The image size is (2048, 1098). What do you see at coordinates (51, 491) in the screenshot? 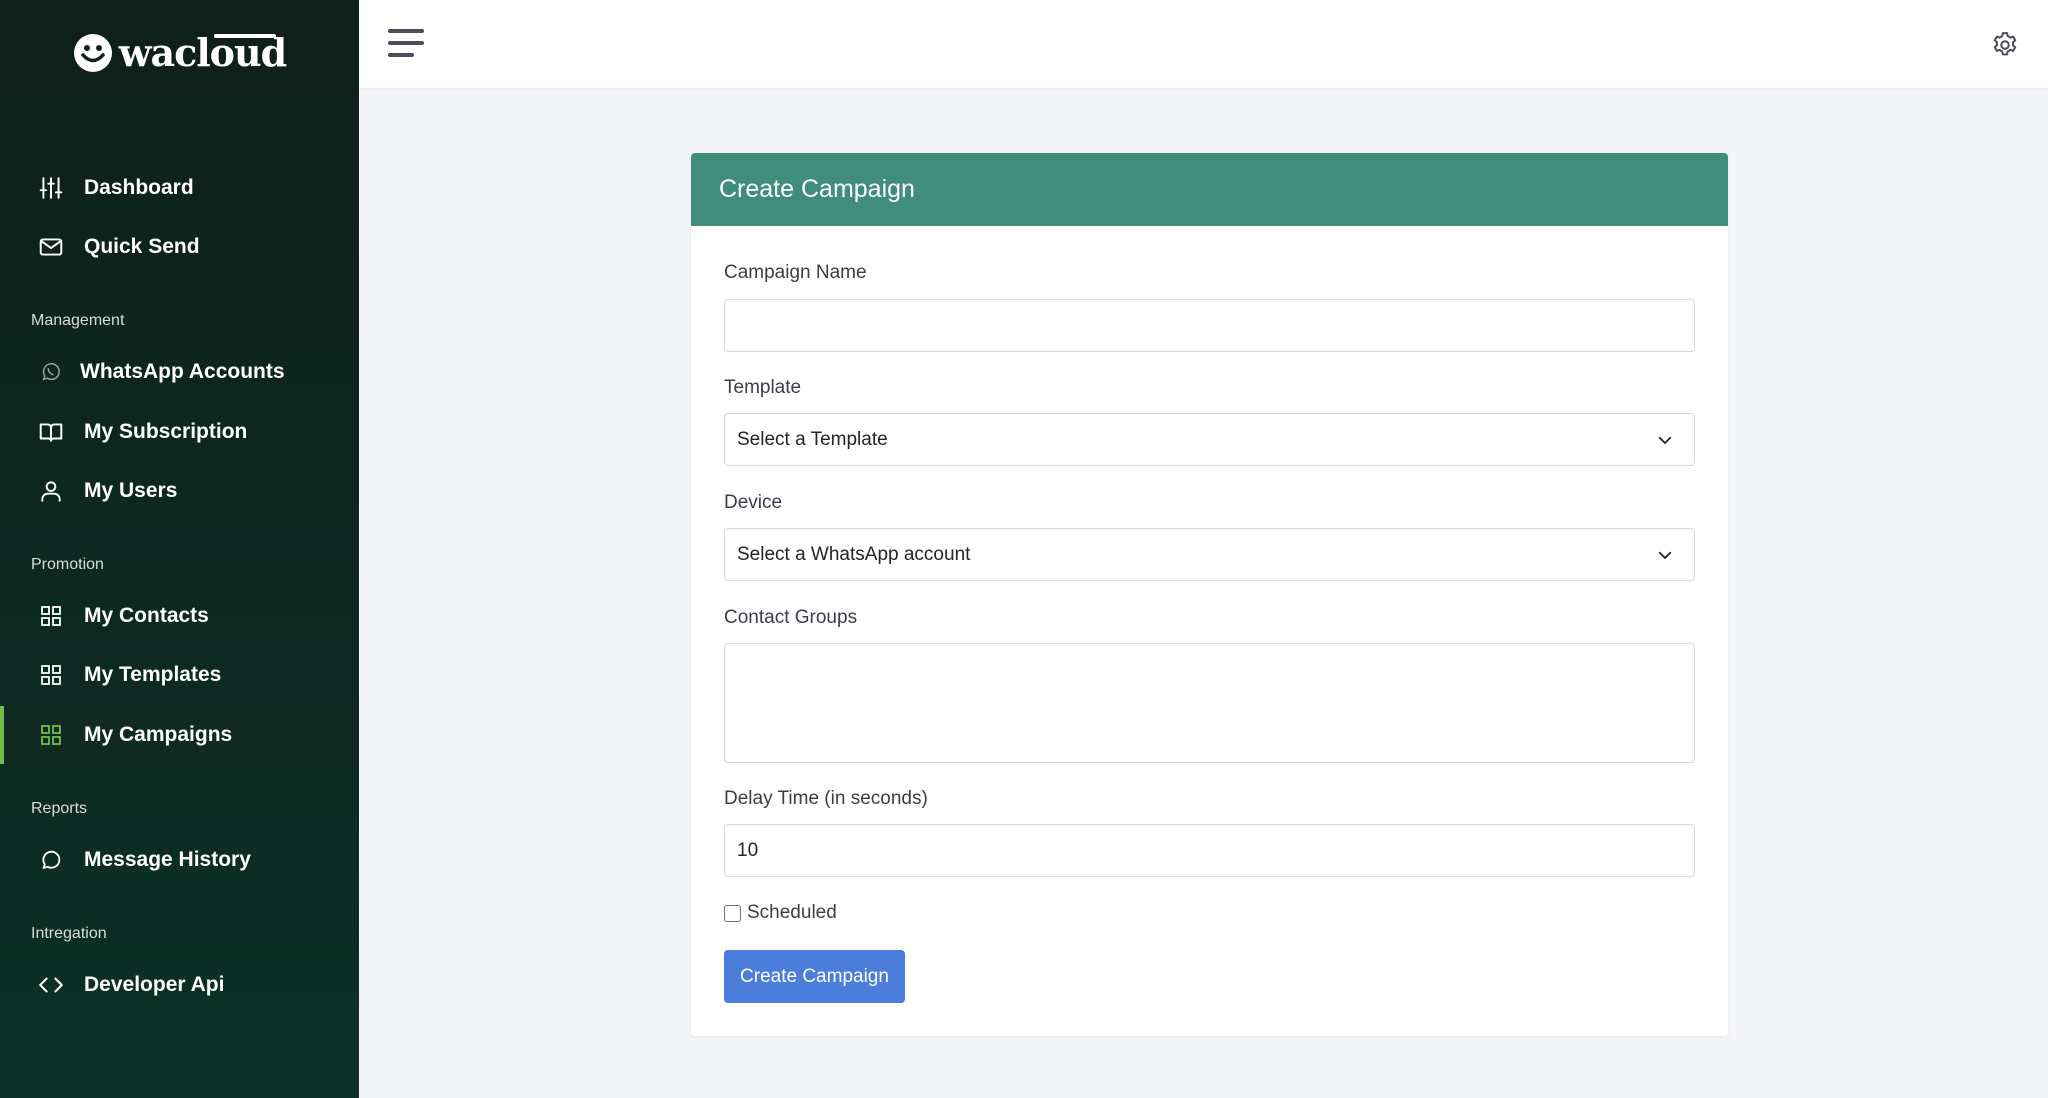
I see `user-icon` at bounding box center [51, 491].